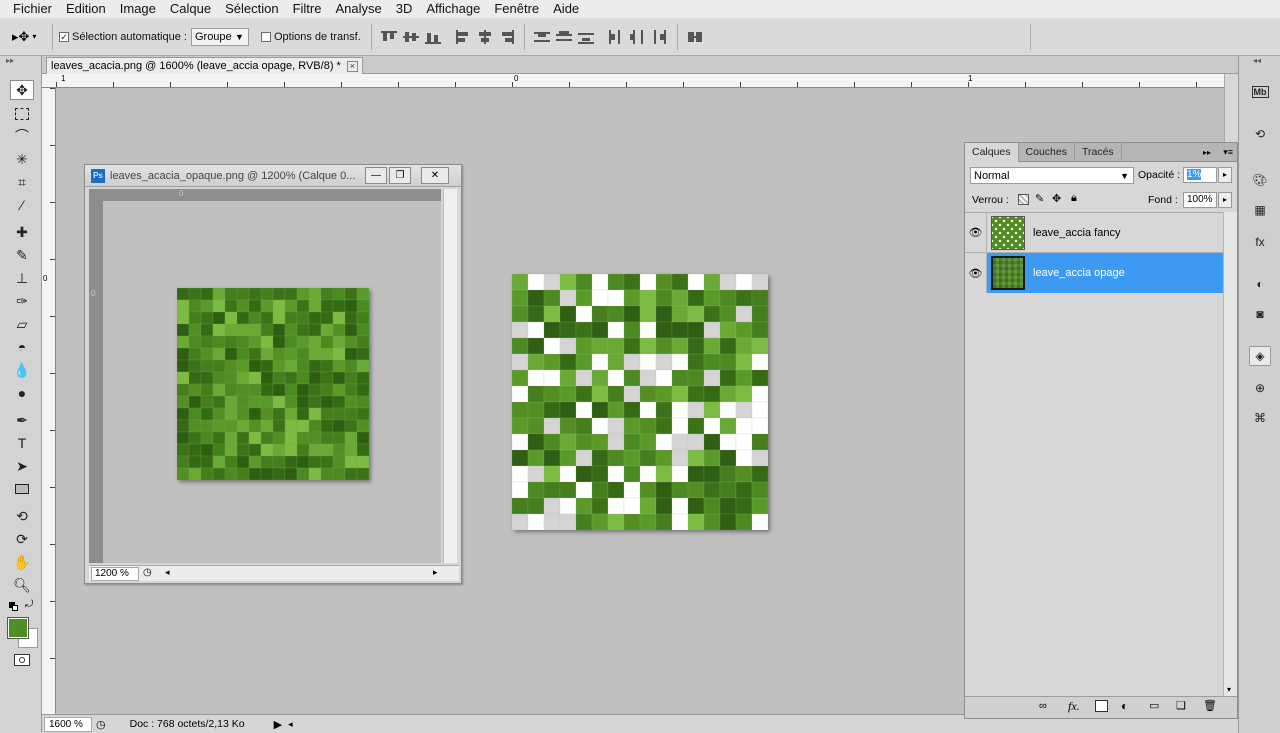  I want to click on clone-stamp-tool-icon: ⊥, so click(22, 278).